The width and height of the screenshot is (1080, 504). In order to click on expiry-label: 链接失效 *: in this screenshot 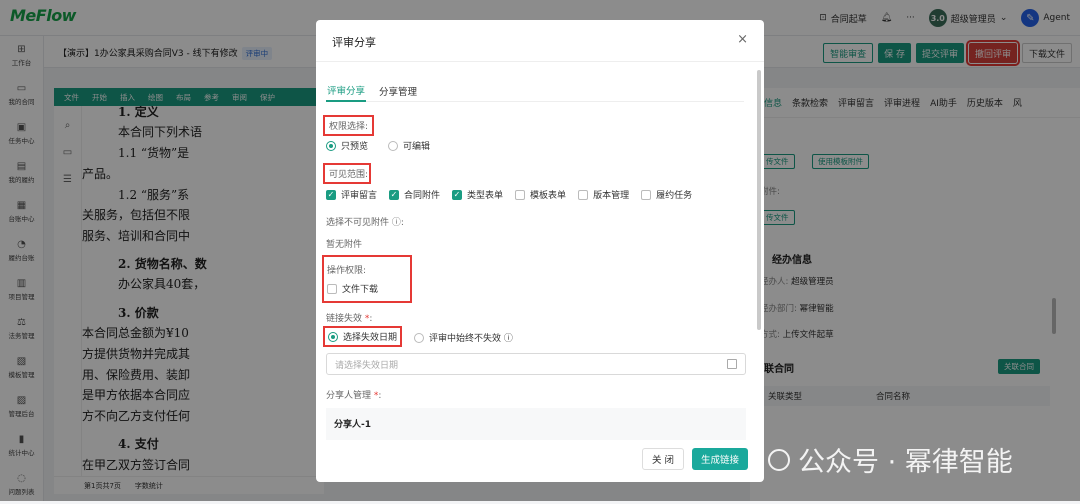, I will do `click(349, 319)`.